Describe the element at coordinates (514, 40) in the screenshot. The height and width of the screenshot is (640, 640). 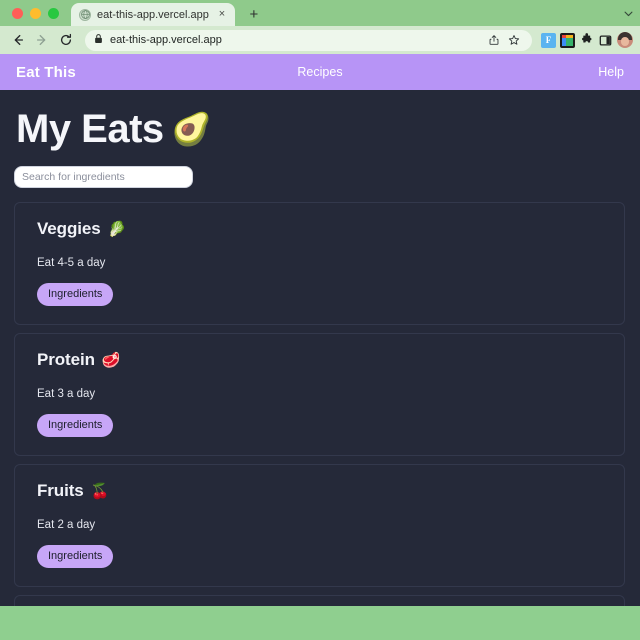
I see `star-icon` at that location.